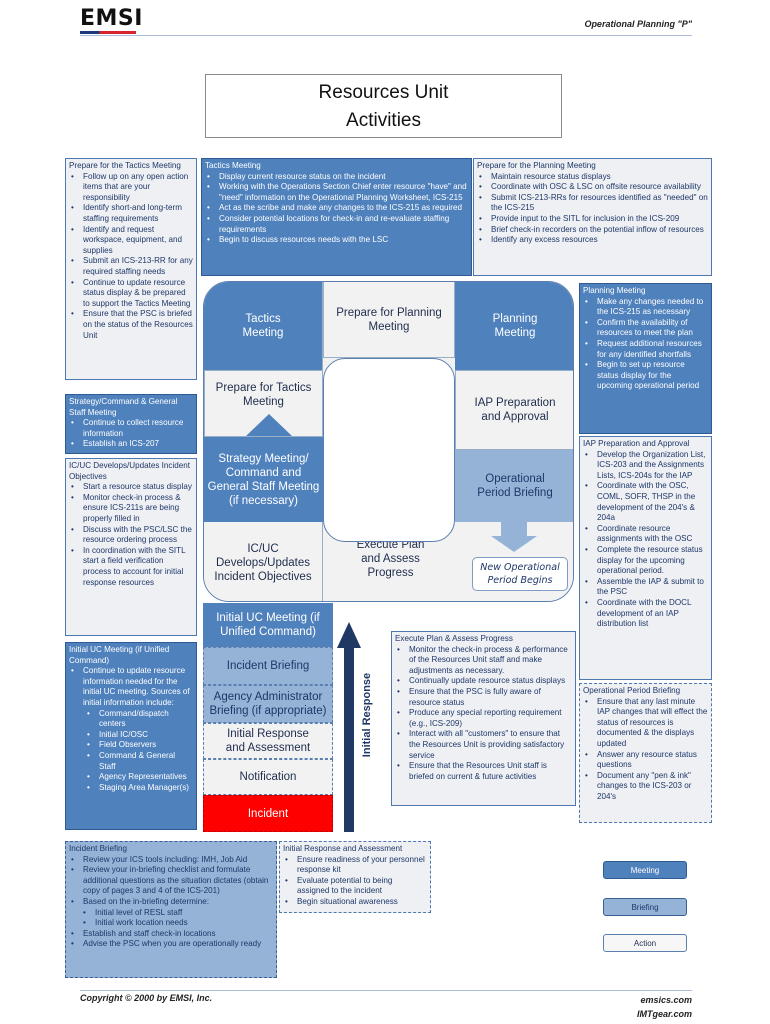 This screenshot has height=1024, width=770. I want to click on initial-response-label: Initial Response, so click(367, 715).